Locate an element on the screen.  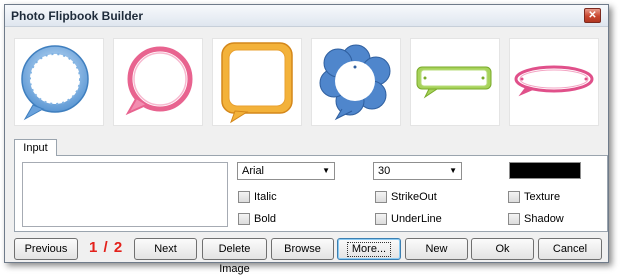
total-pages: 2 is located at coordinates (118, 247).